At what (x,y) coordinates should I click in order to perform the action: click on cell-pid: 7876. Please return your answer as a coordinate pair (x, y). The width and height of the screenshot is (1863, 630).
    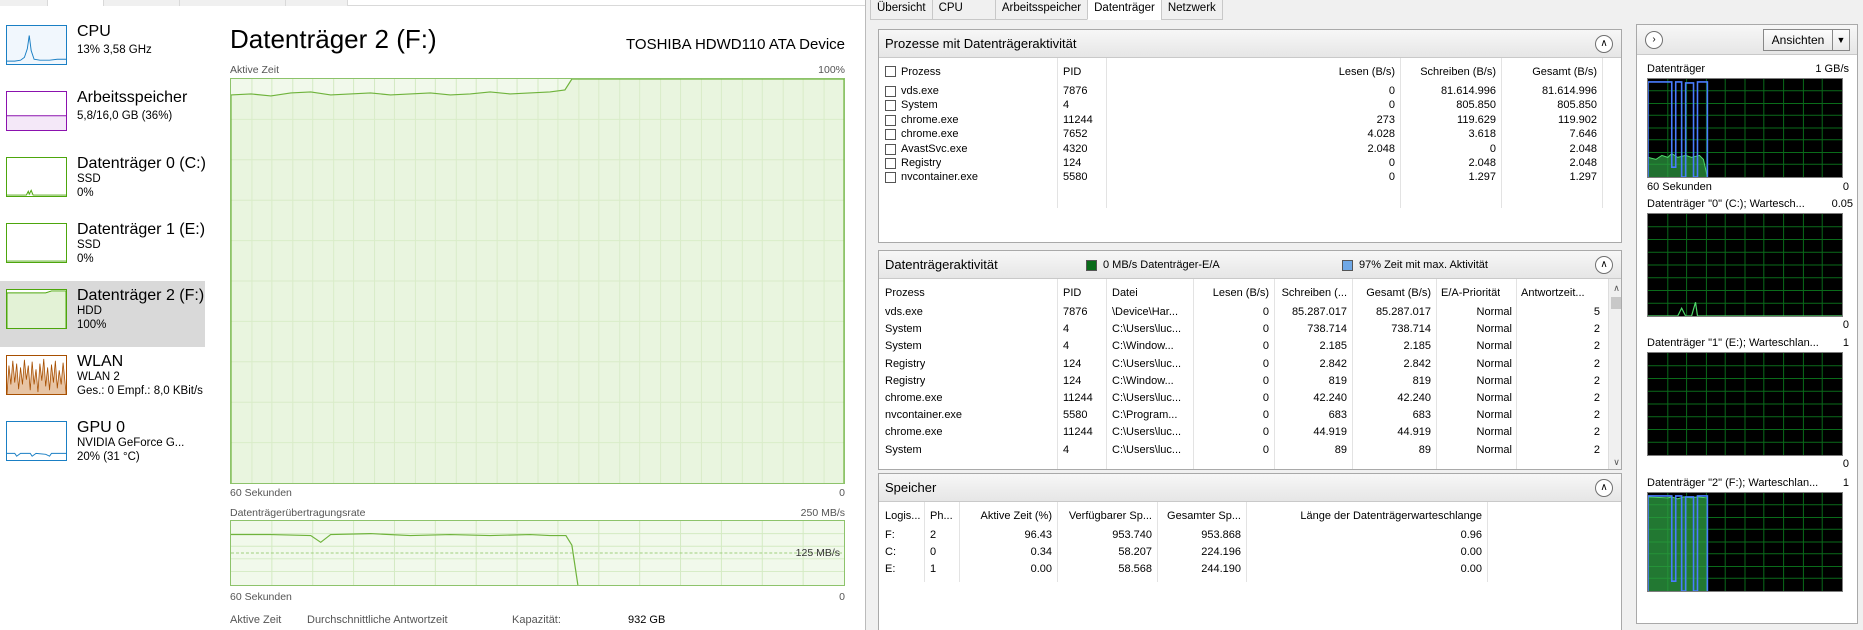
    Looking at the image, I should click on (1075, 312).